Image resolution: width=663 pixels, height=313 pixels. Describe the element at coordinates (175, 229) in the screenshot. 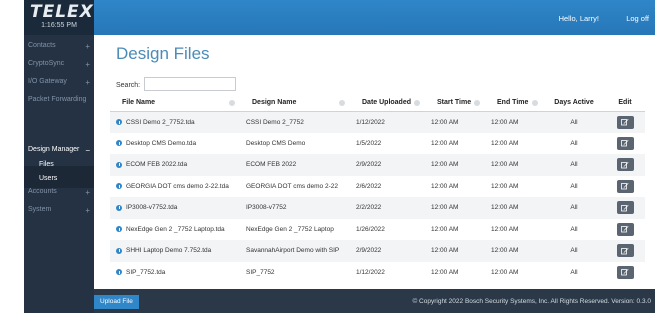

I see `file-name: NexEdge Gen 2 _7752 Laptop.tda` at that location.